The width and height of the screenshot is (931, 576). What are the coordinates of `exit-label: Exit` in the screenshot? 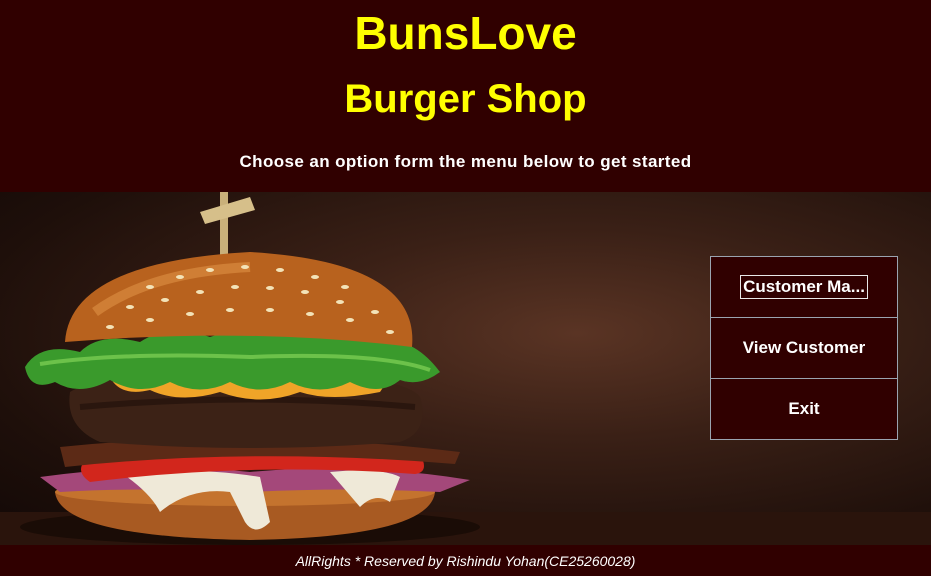 It's located at (804, 408).